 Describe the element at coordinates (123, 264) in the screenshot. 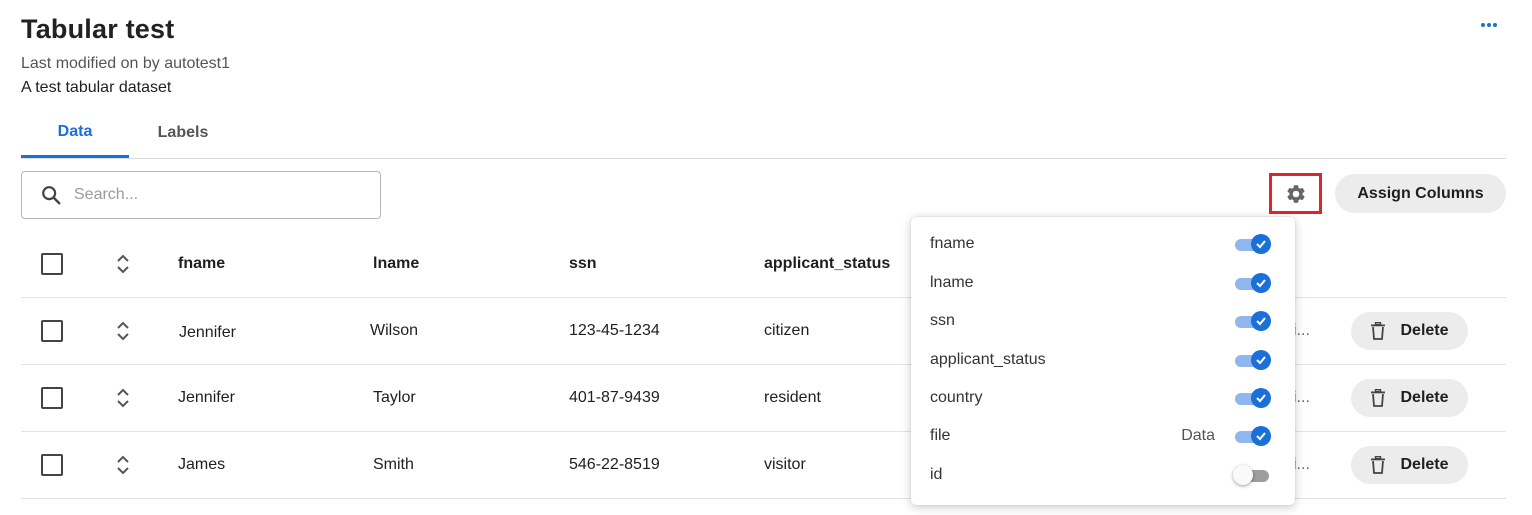

I see `sort-icon` at that location.